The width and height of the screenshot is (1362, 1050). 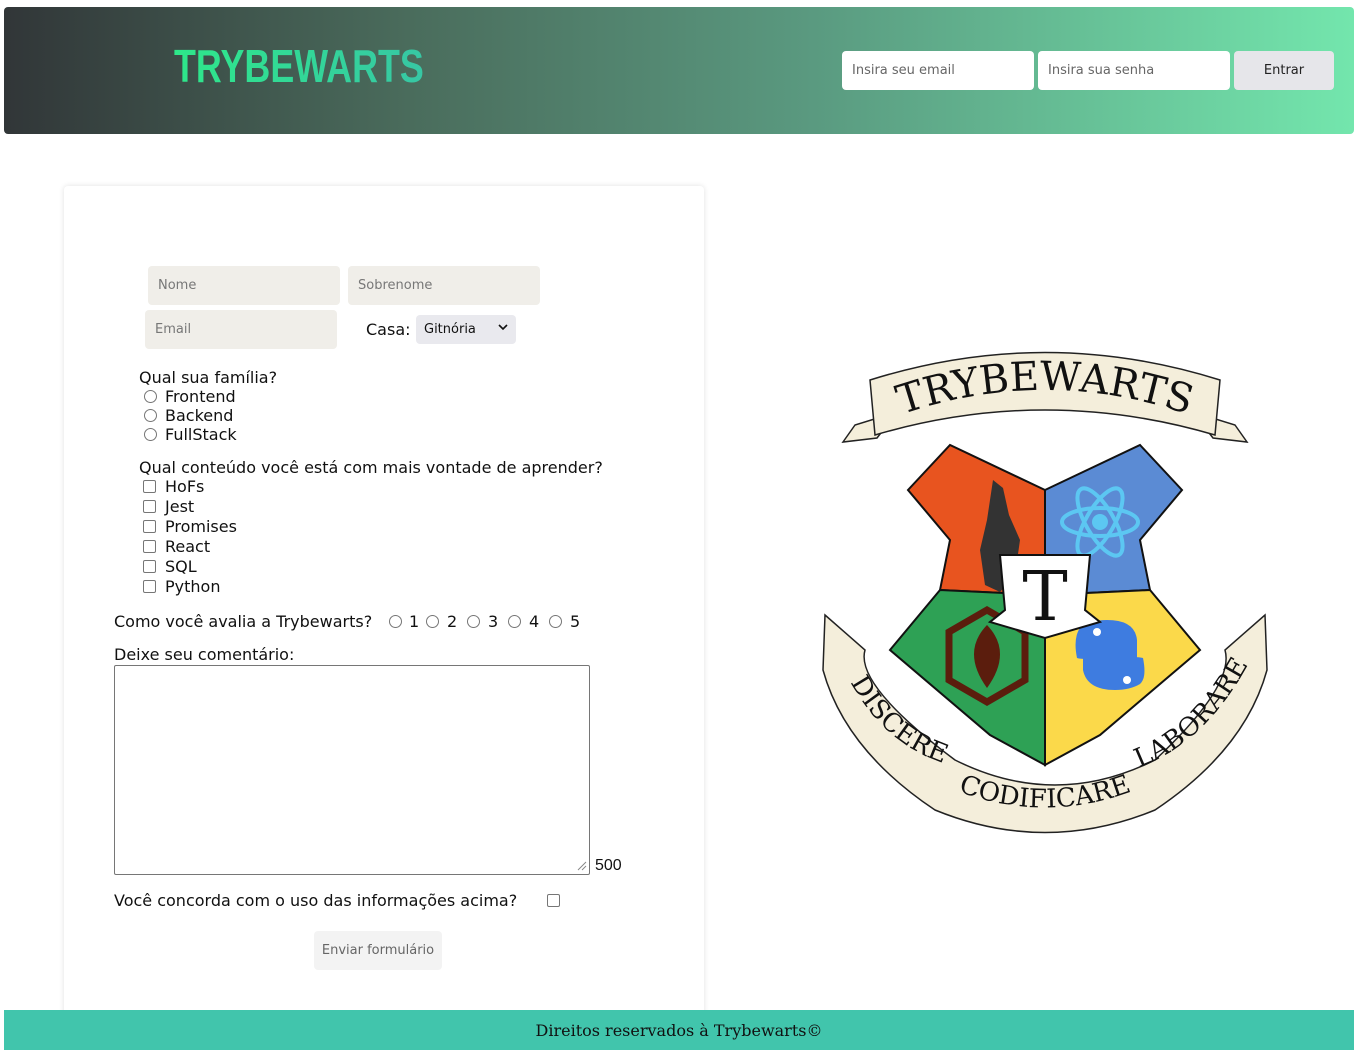 What do you see at coordinates (534, 621) in the screenshot?
I see `rating-label-4: 4` at bounding box center [534, 621].